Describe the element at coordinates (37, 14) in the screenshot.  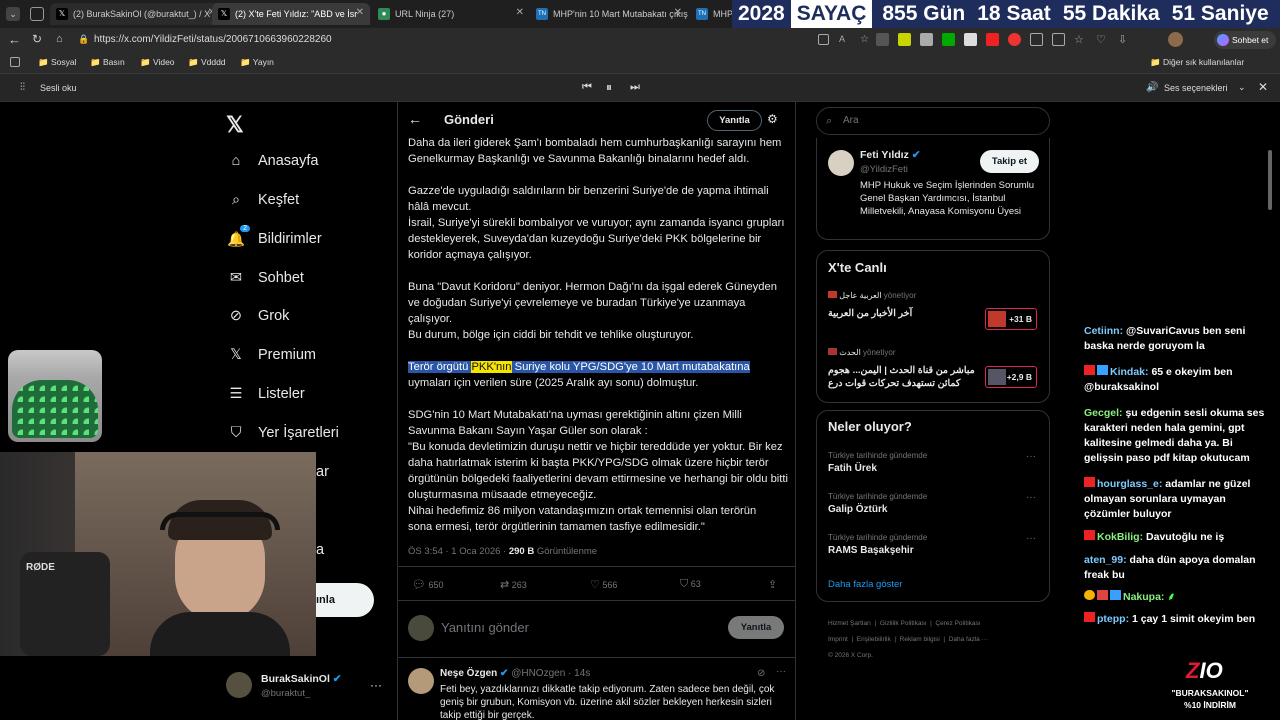
I see `workspaces-icon` at that location.